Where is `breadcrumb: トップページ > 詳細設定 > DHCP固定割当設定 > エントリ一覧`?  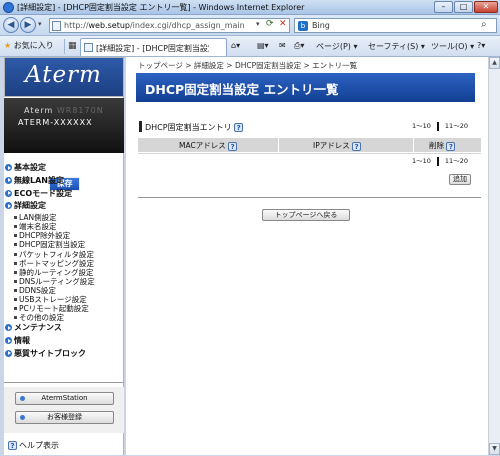 breadcrumb: トップページ > 詳細設定 > DHCP固定割当設定 > エントリ一覧 is located at coordinates (247, 65).